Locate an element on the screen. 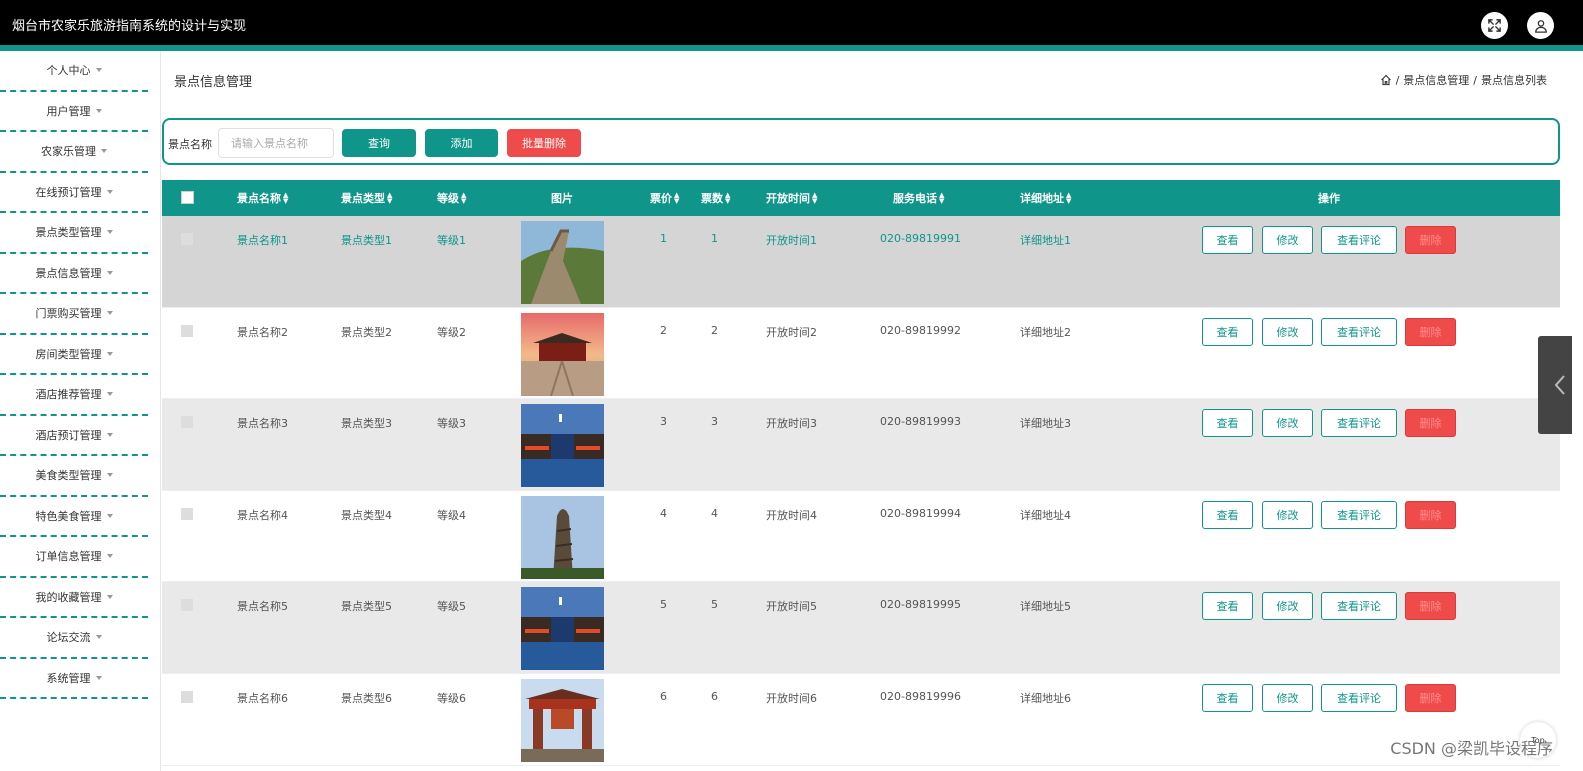 The height and width of the screenshot is (771, 1583). collapse-panel-tab is located at coordinates (1555, 385).